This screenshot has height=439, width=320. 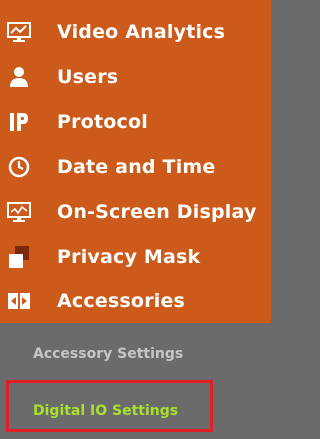 I want to click on menu-item-label: On-Screen Display, so click(x=157, y=212).